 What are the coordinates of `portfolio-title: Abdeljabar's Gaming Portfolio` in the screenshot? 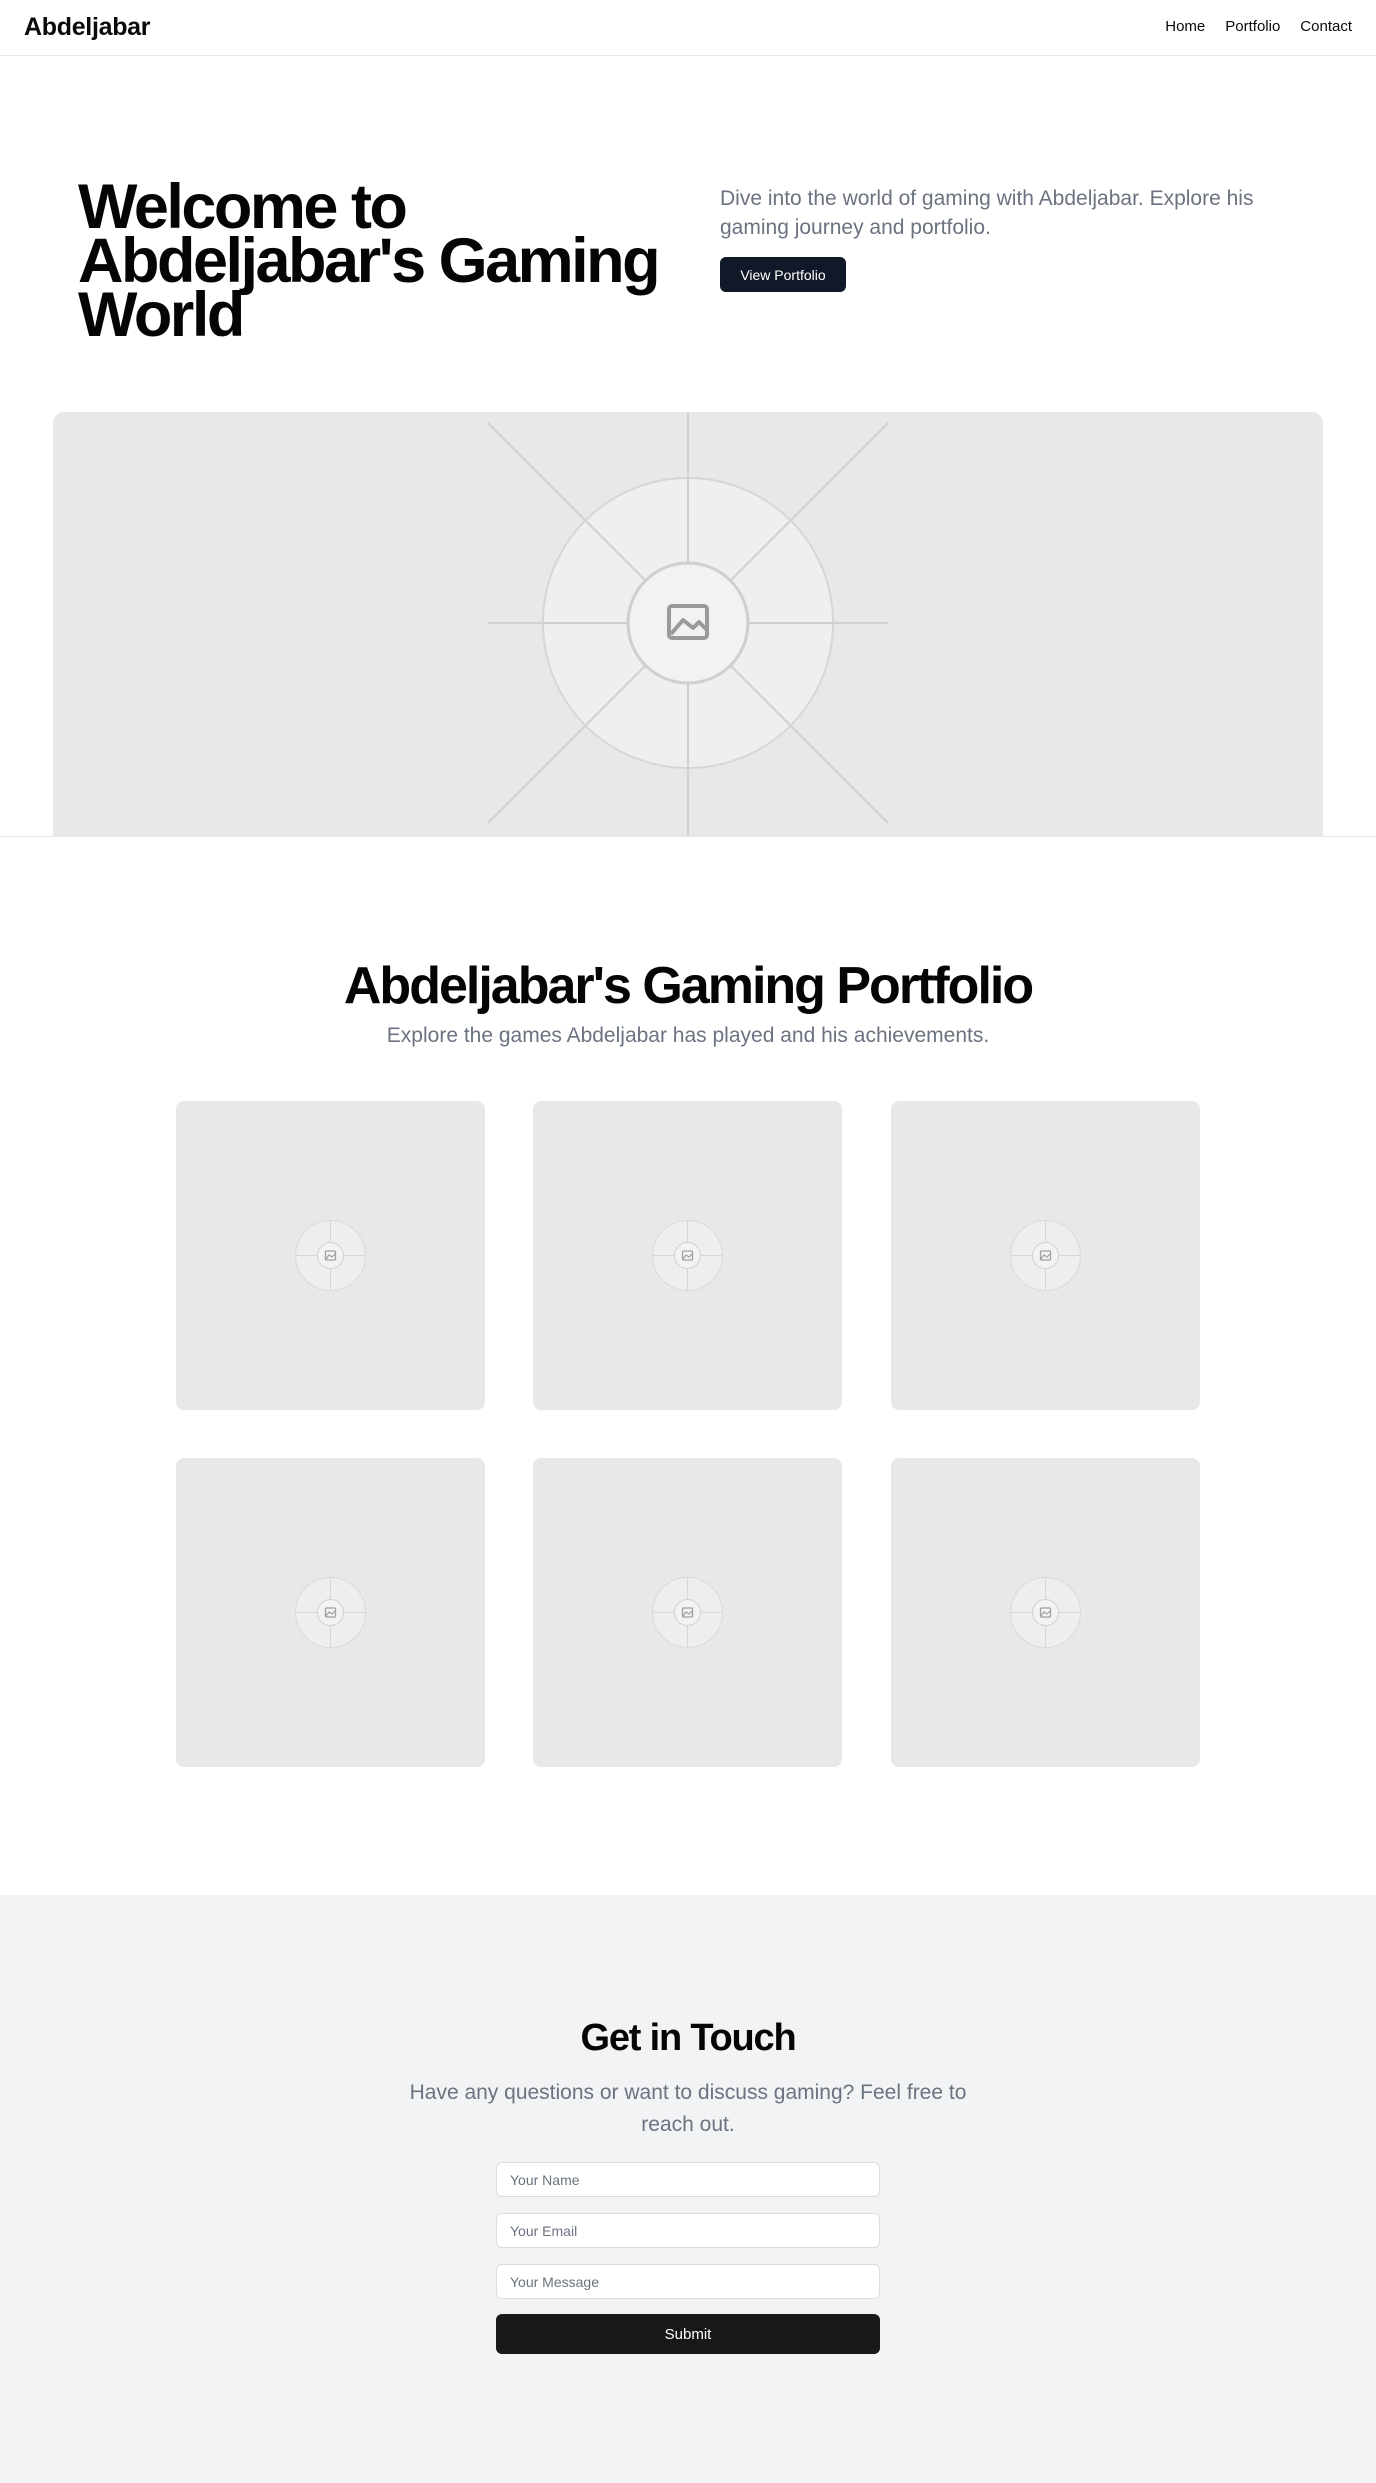 It's located at (688, 986).